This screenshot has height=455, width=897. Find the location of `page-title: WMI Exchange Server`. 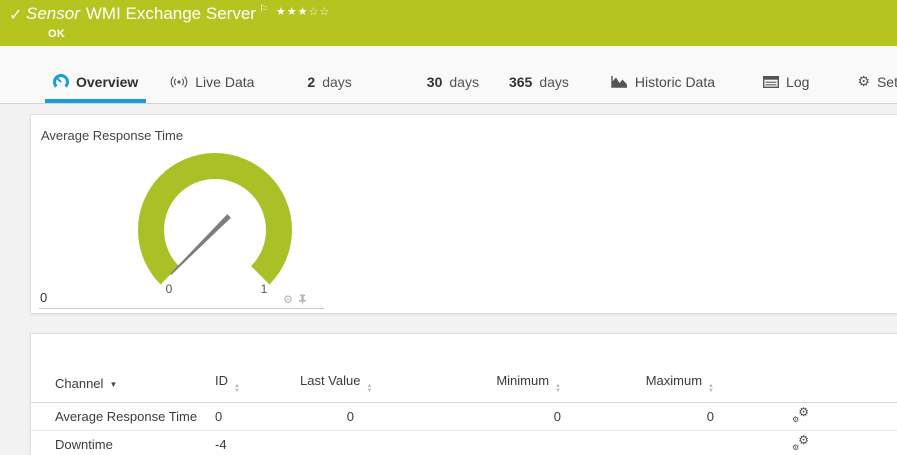

page-title: WMI Exchange Server is located at coordinates (170, 13).